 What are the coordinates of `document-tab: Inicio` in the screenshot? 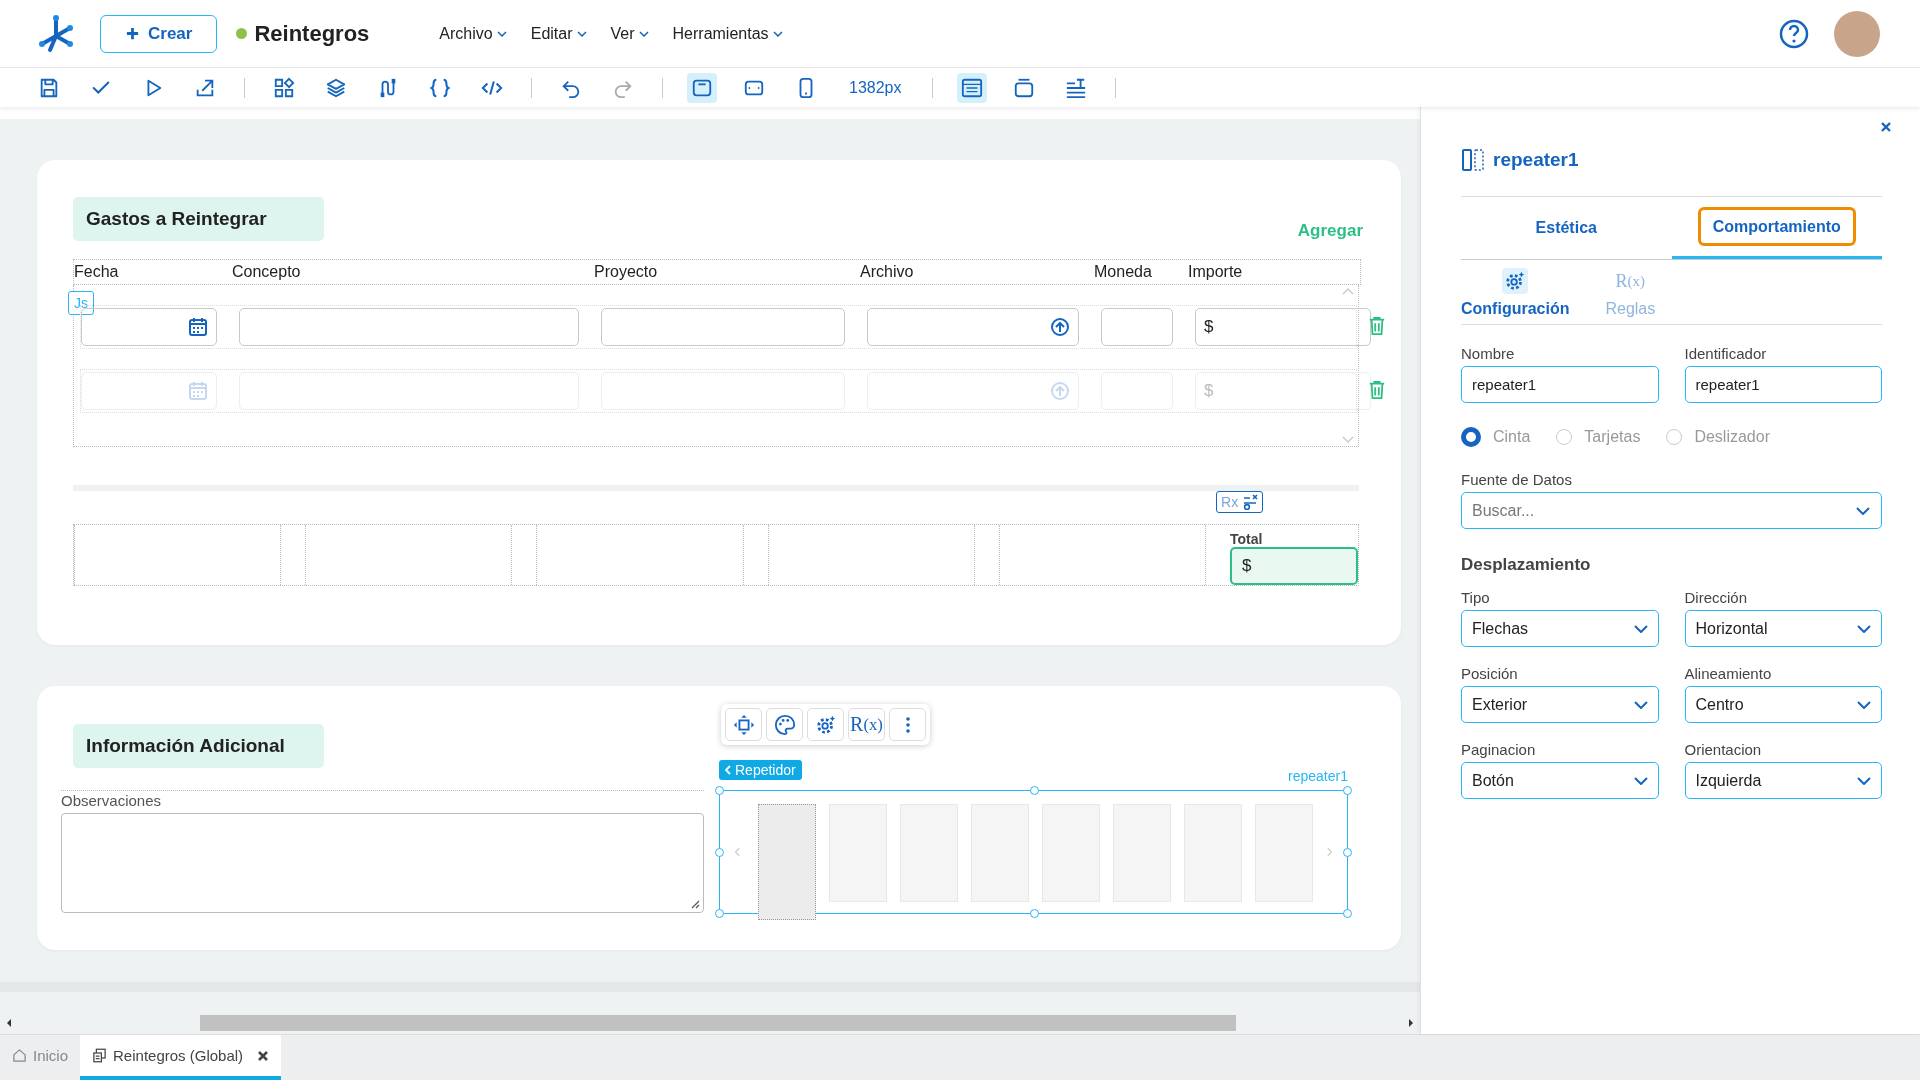 It's located at (40, 1057).